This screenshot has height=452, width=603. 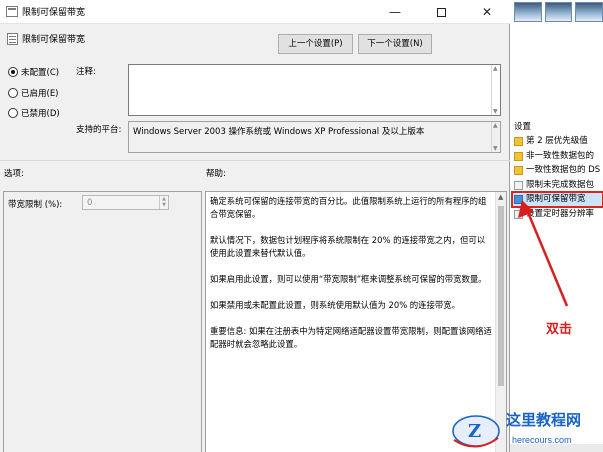 I want to click on window-title: 限制可保留带宽, so click(x=54, y=13).